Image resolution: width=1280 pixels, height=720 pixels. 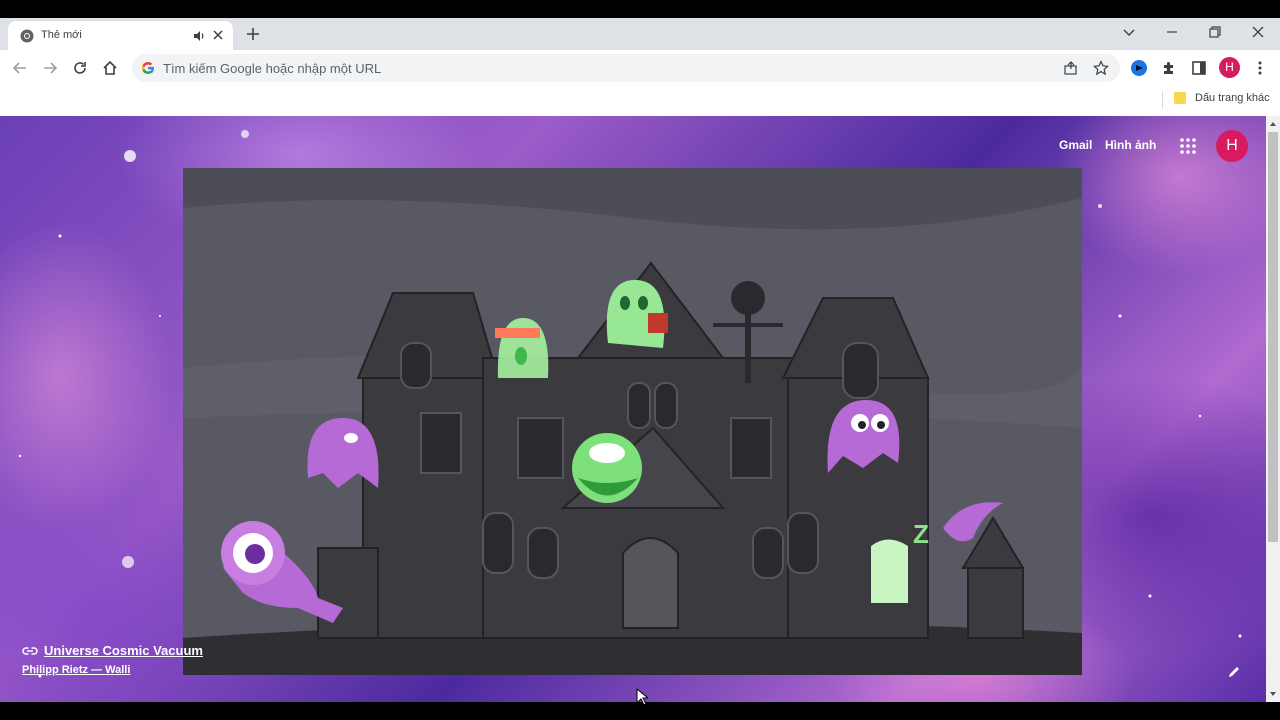 I want to click on tab-strip: Thẻ mới, so click(x=640, y=34).